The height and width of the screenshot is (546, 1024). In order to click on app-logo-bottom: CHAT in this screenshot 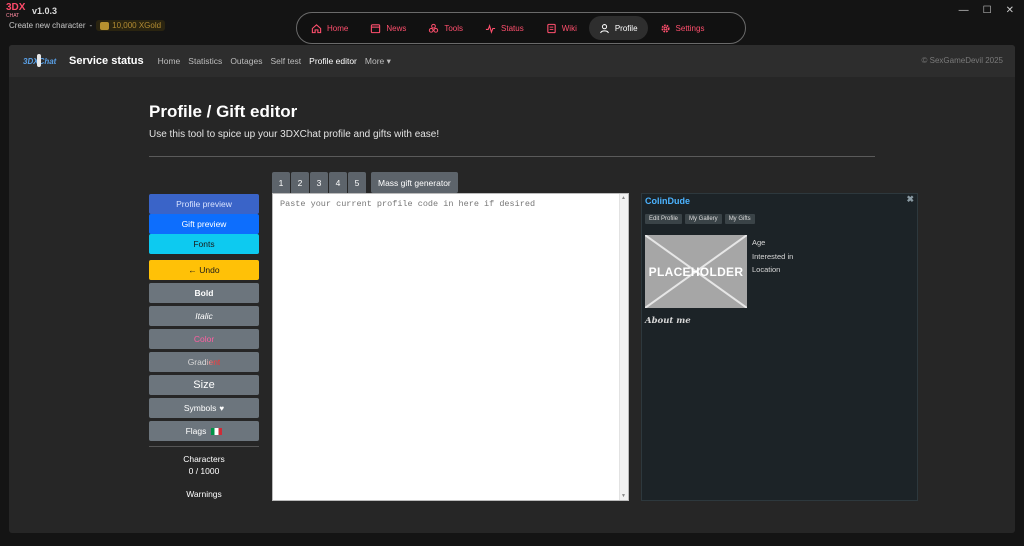, I will do `click(13, 16)`.